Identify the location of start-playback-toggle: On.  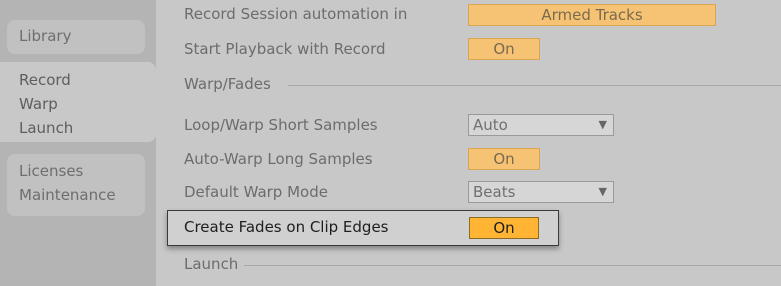
(504, 49).